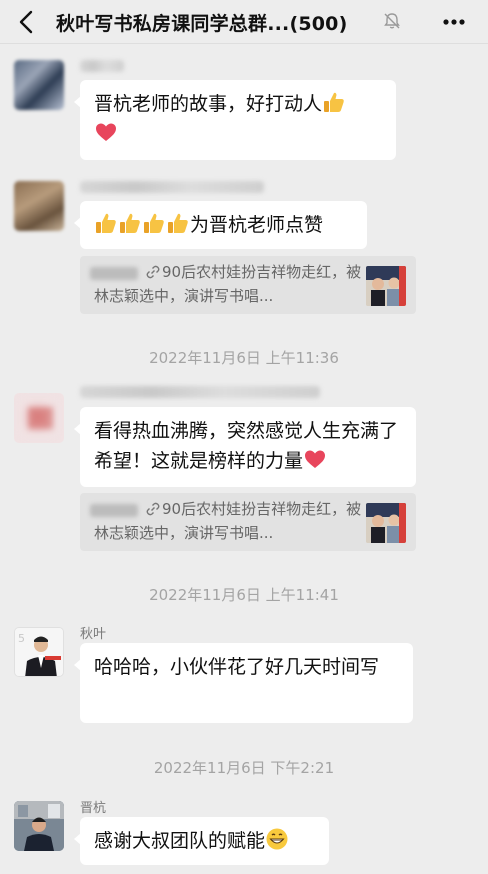  Describe the element at coordinates (237, 667) in the screenshot. I see `message-text: 哈哈哈，小伙伴花了好几天时间写` at that location.